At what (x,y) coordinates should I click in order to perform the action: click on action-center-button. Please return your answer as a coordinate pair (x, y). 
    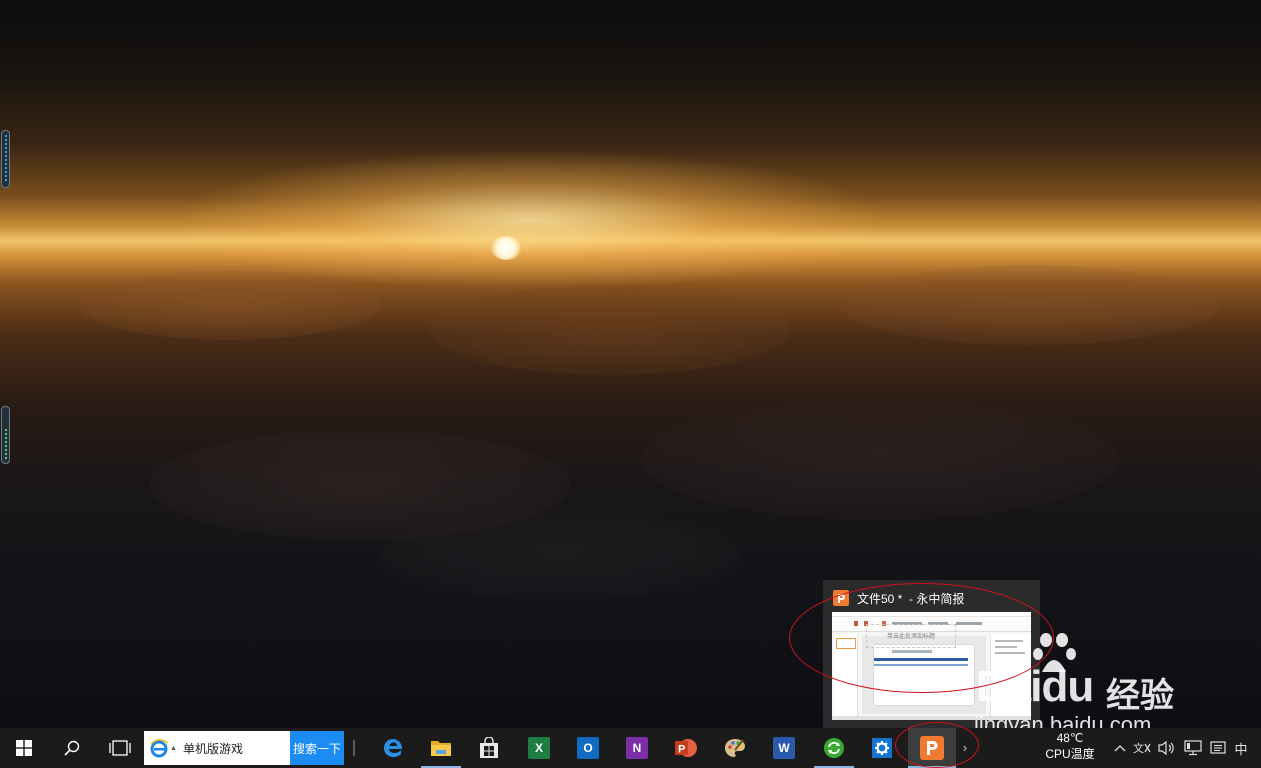
    Looking at the image, I should click on (1218, 748).